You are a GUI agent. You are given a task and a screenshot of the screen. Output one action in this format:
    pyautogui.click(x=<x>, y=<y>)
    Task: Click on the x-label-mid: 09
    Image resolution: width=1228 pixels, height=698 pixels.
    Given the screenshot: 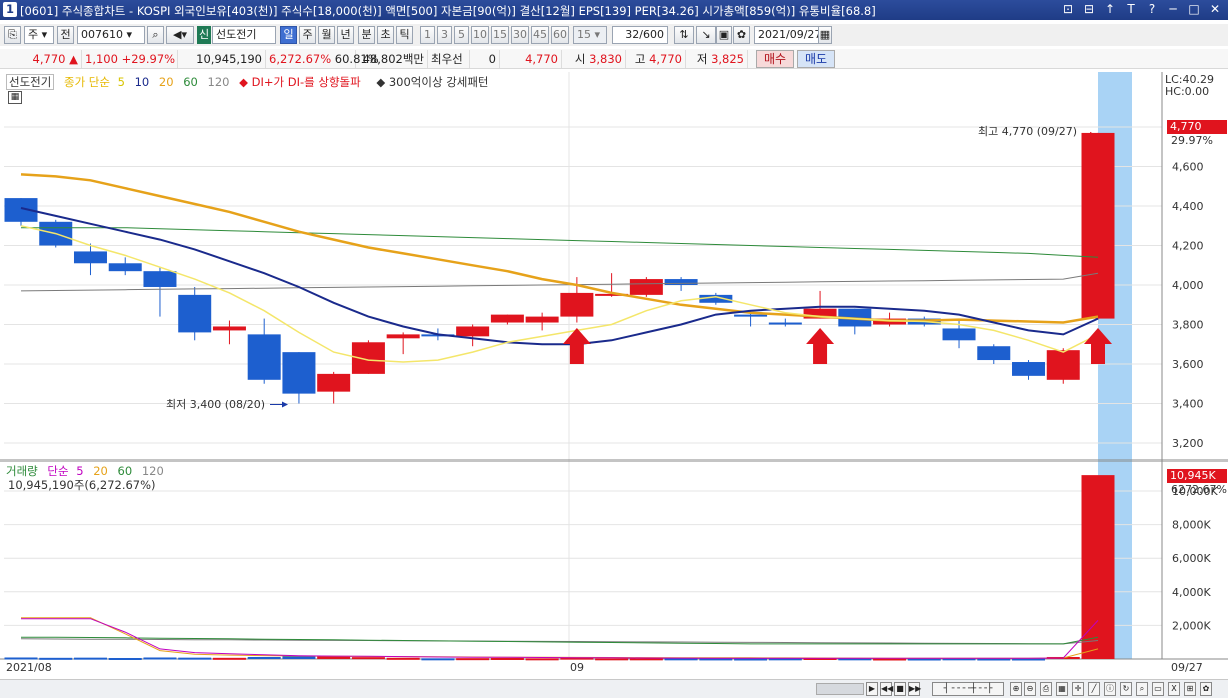 What is the action you would take?
    pyautogui.click(x=577, y=667)
    